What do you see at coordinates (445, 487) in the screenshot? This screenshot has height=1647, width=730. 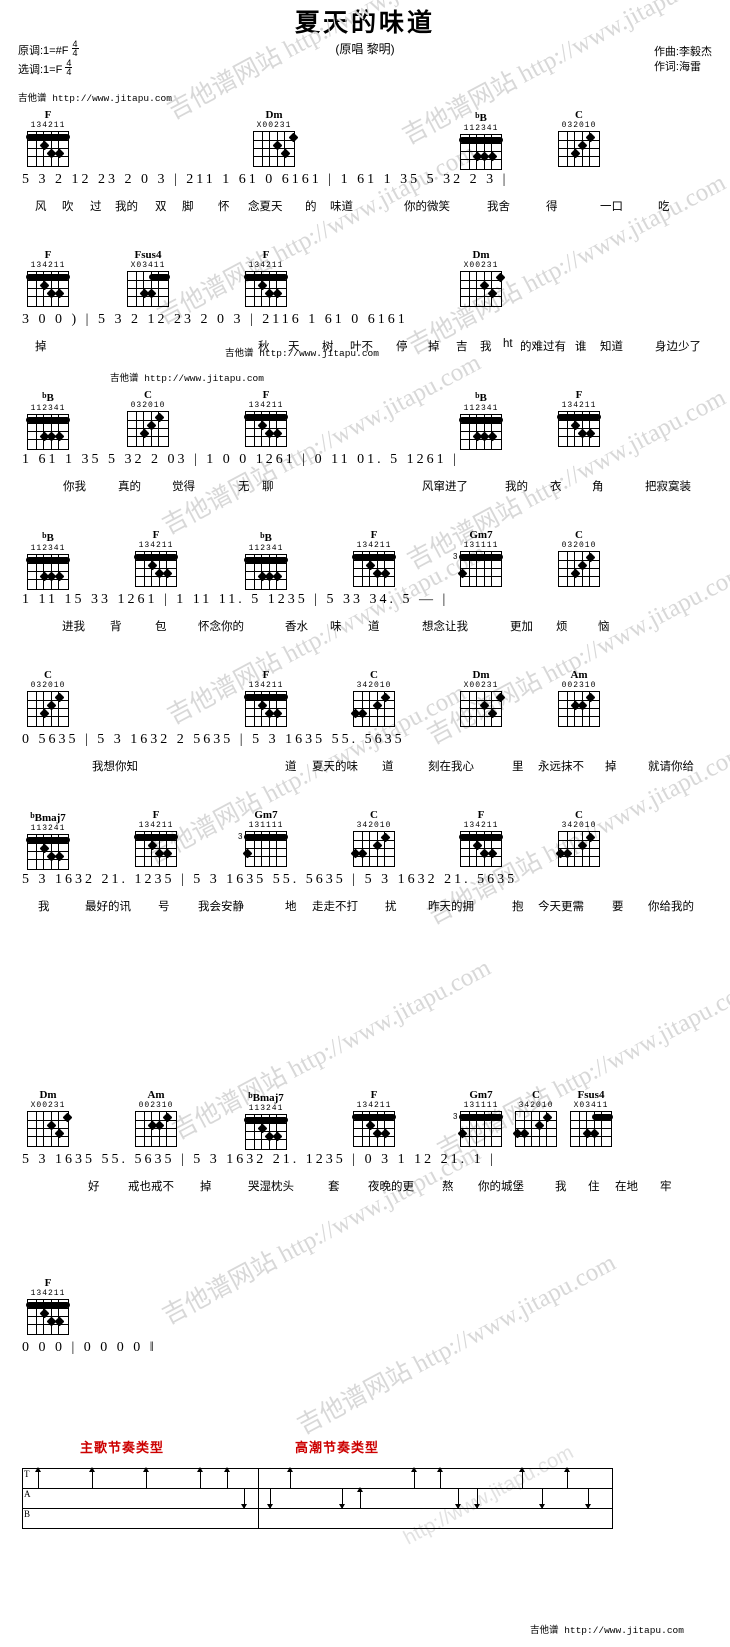 I see `lyric-syllable: 风窜进了` at bounding box center [445, 487].